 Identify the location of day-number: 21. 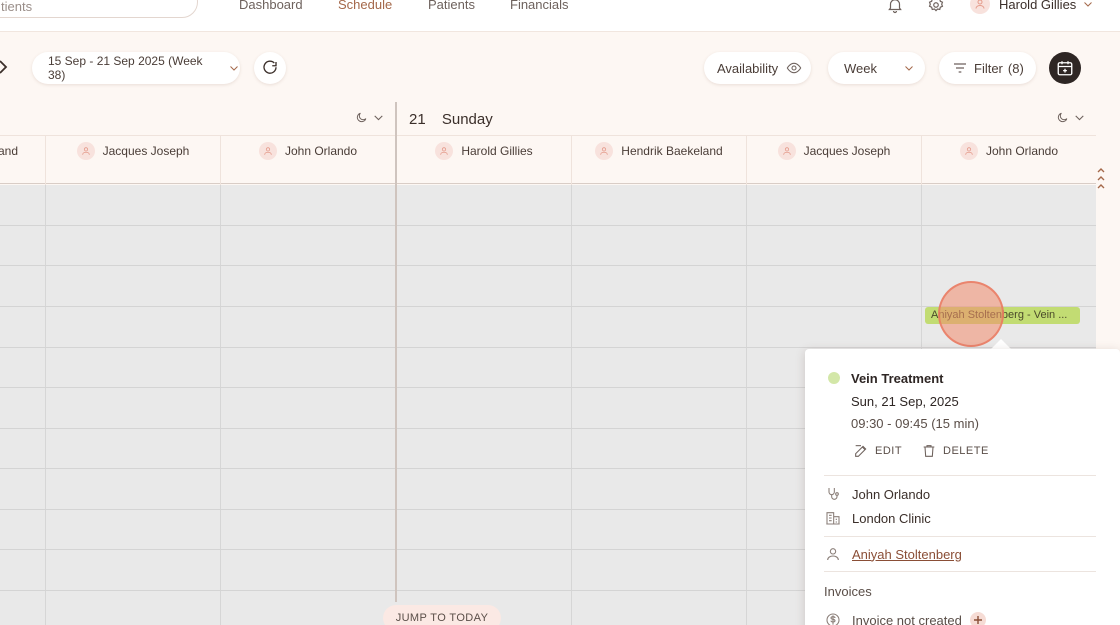
(417, 119).